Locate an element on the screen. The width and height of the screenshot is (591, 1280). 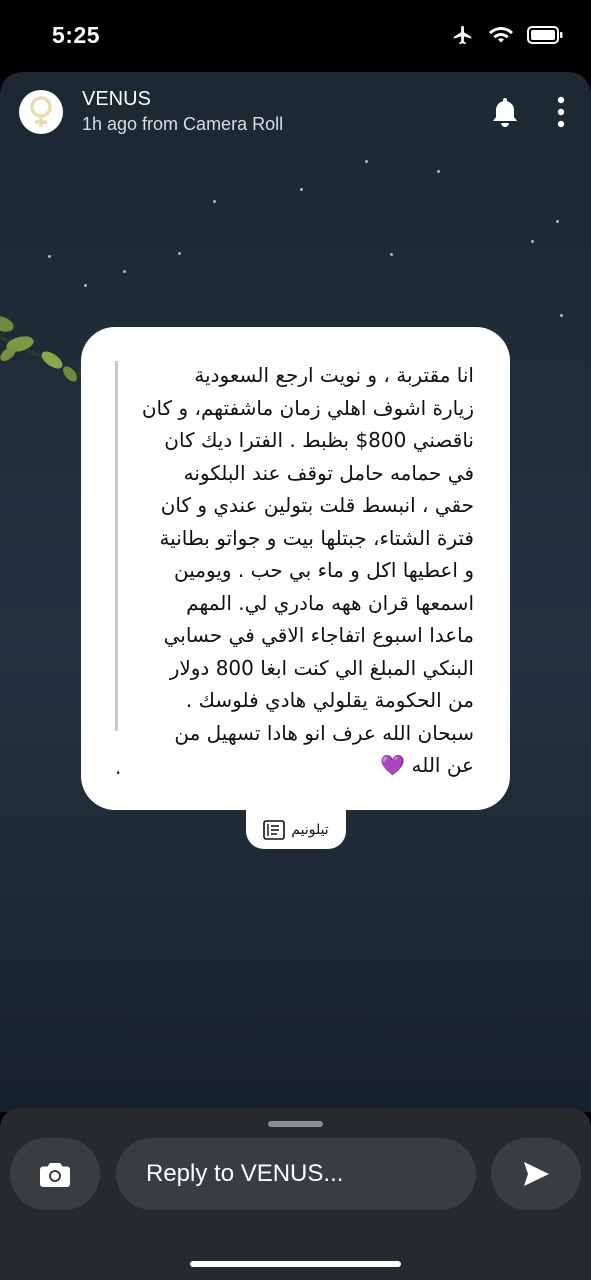
source-label: تيلونيم is located at coordinates (310, 829).